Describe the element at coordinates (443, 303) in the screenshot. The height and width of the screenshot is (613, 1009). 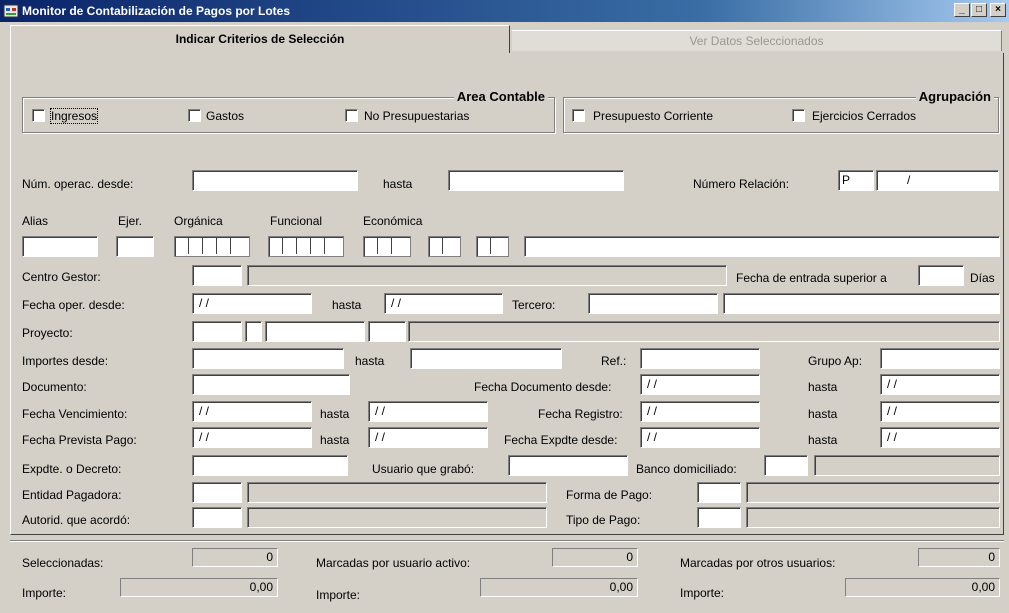
I see `fecha-oper-hasta-input: / /` at that location.